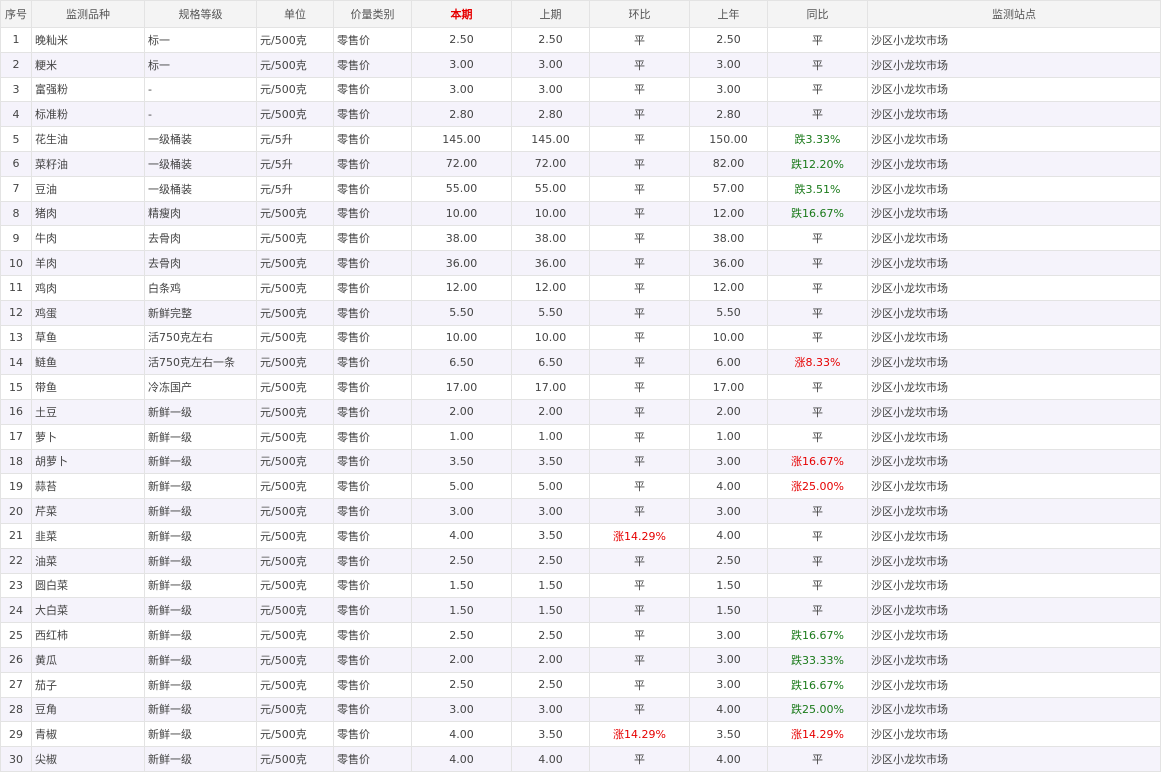  Describe the element at coordinates (817, 659) in the screenshot. I see `cell-yoy: 跌33.33%` at that location.